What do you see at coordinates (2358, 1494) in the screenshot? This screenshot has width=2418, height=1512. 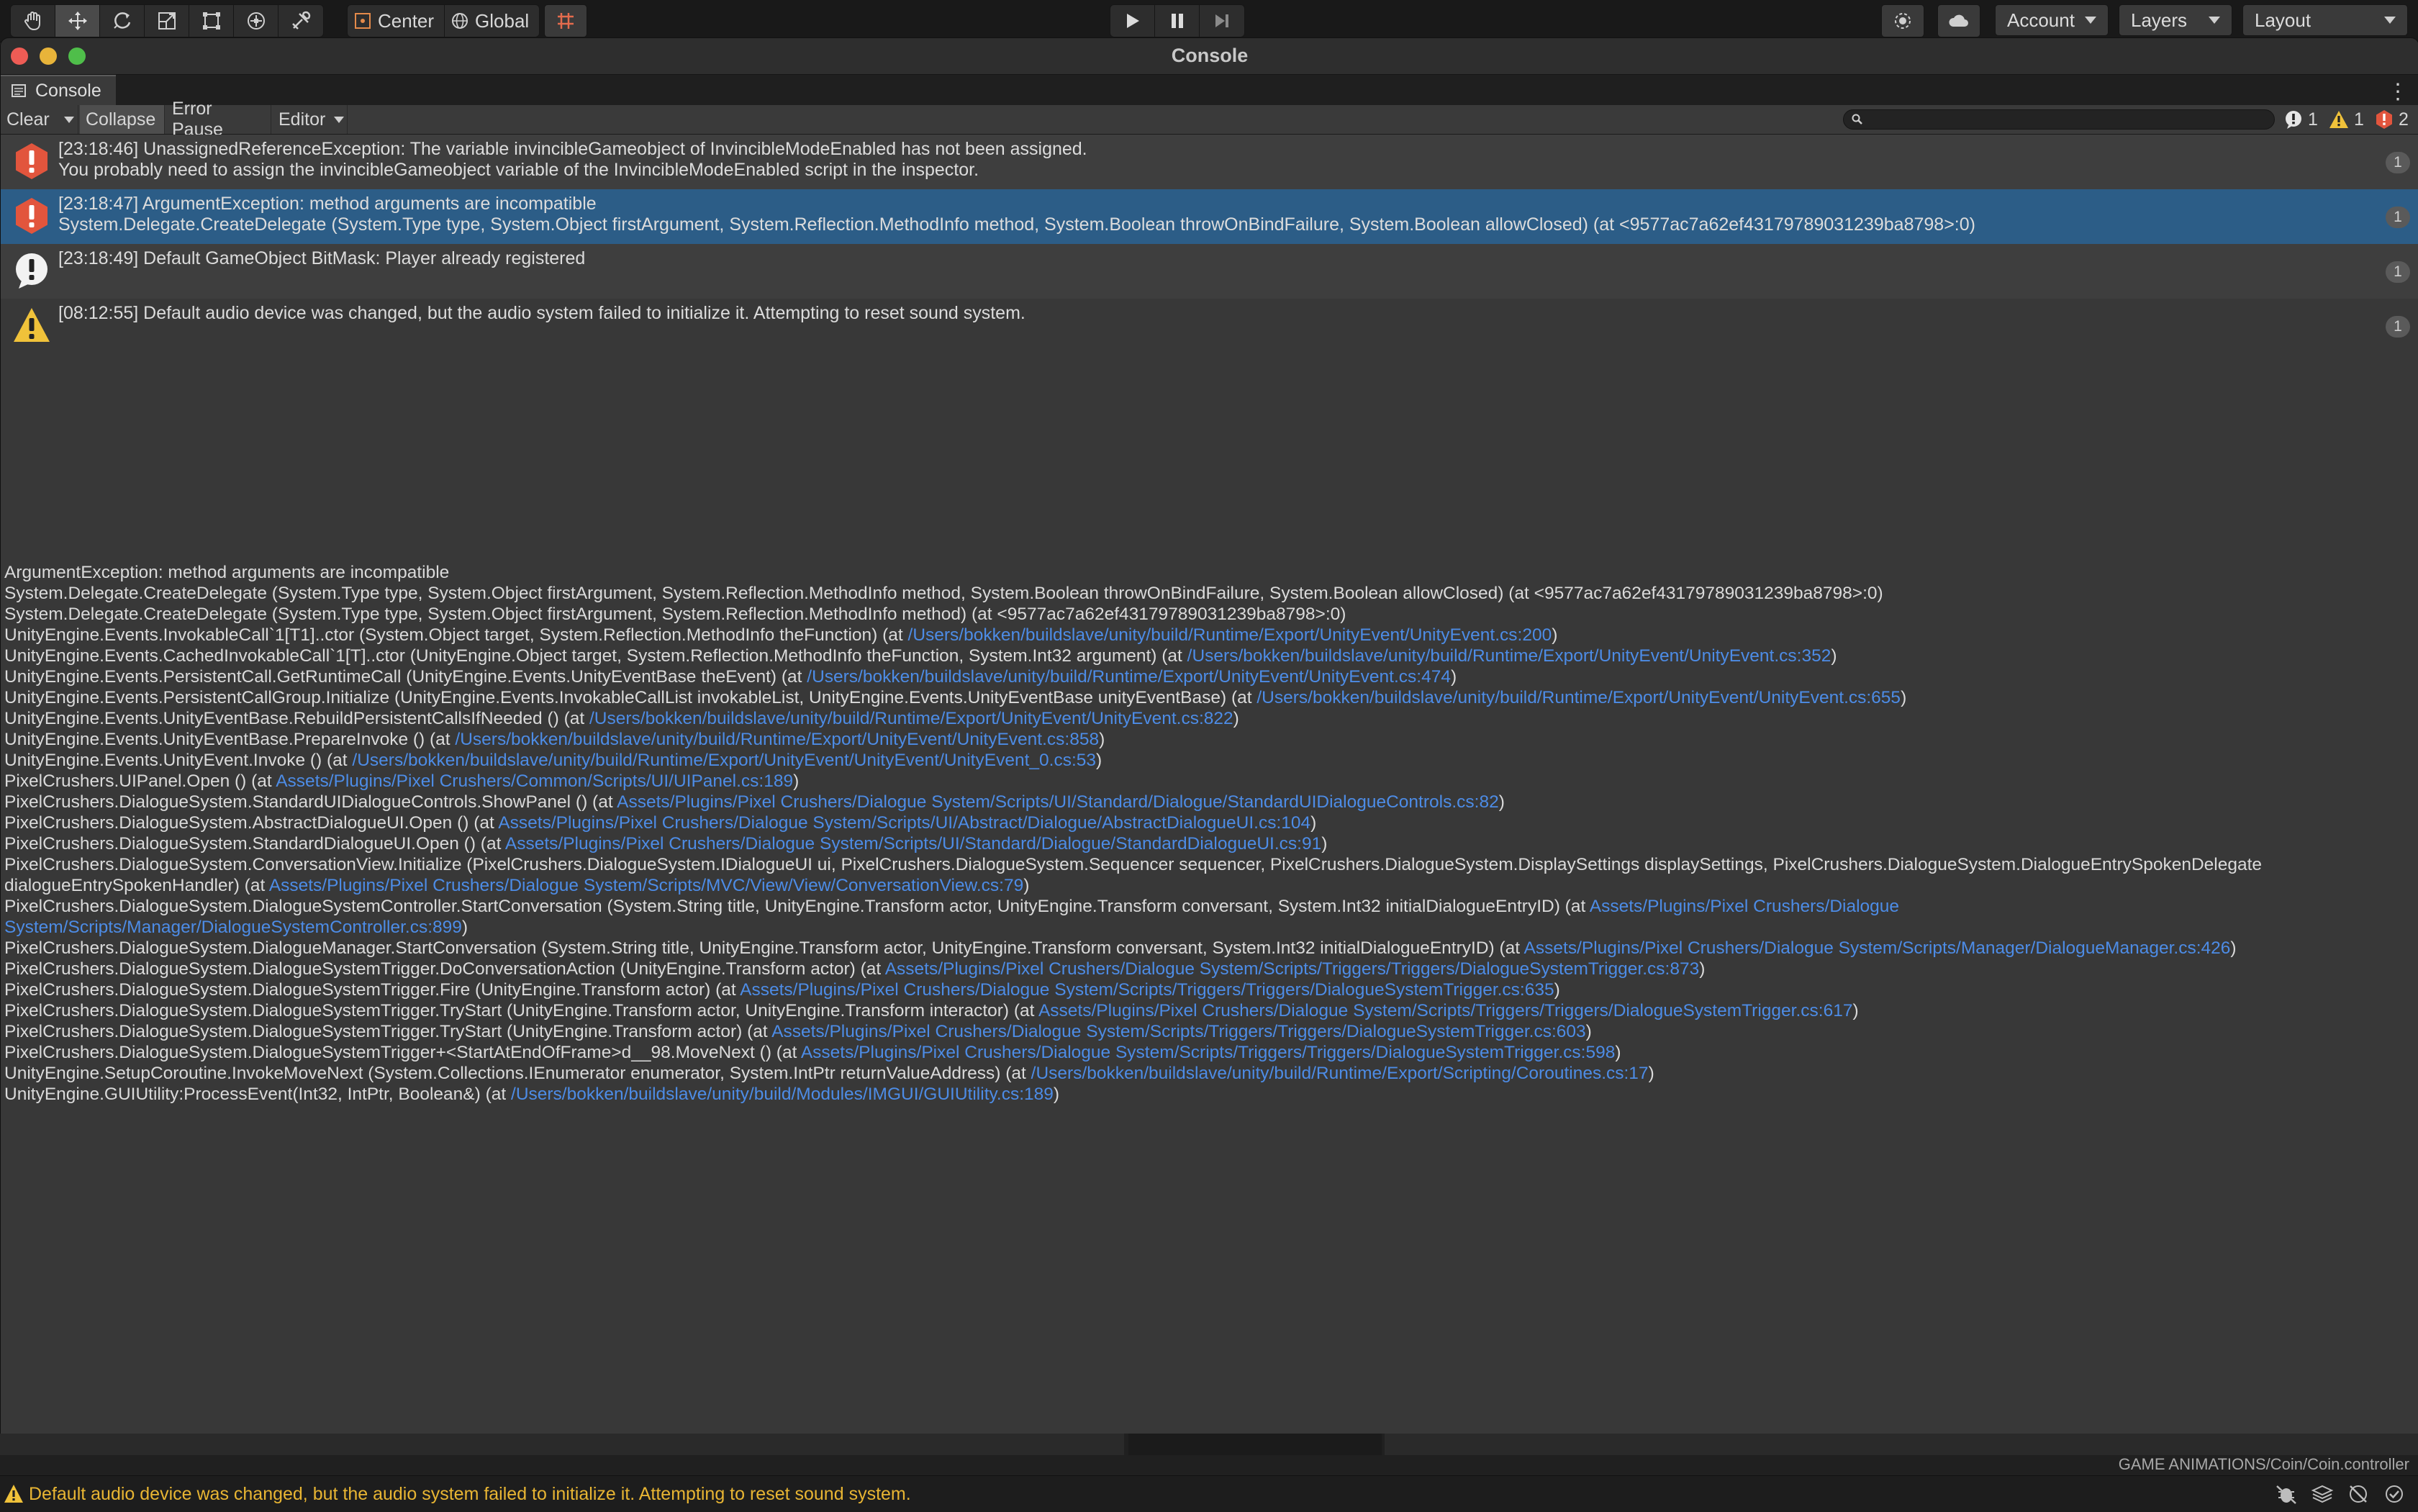 I see `network-off-icon` at bounding box center [2358, 1494].